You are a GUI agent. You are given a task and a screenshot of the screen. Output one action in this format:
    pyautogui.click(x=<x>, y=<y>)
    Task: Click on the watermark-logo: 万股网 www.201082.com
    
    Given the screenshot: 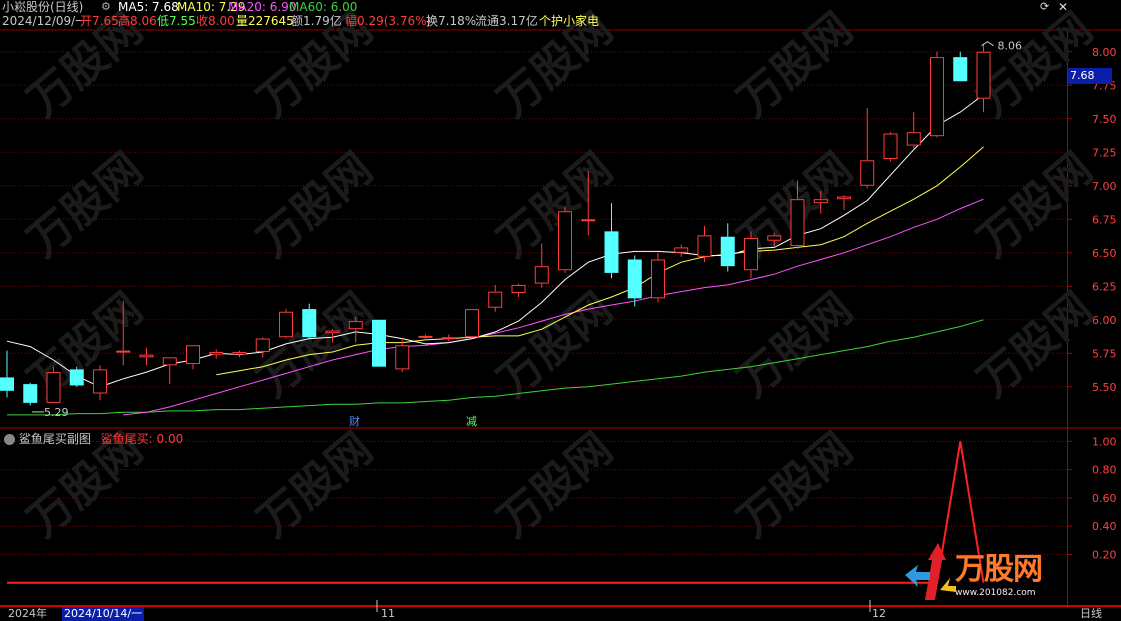 What is the action you would take?
    pyautogui.click(x=1010, y=583)
    